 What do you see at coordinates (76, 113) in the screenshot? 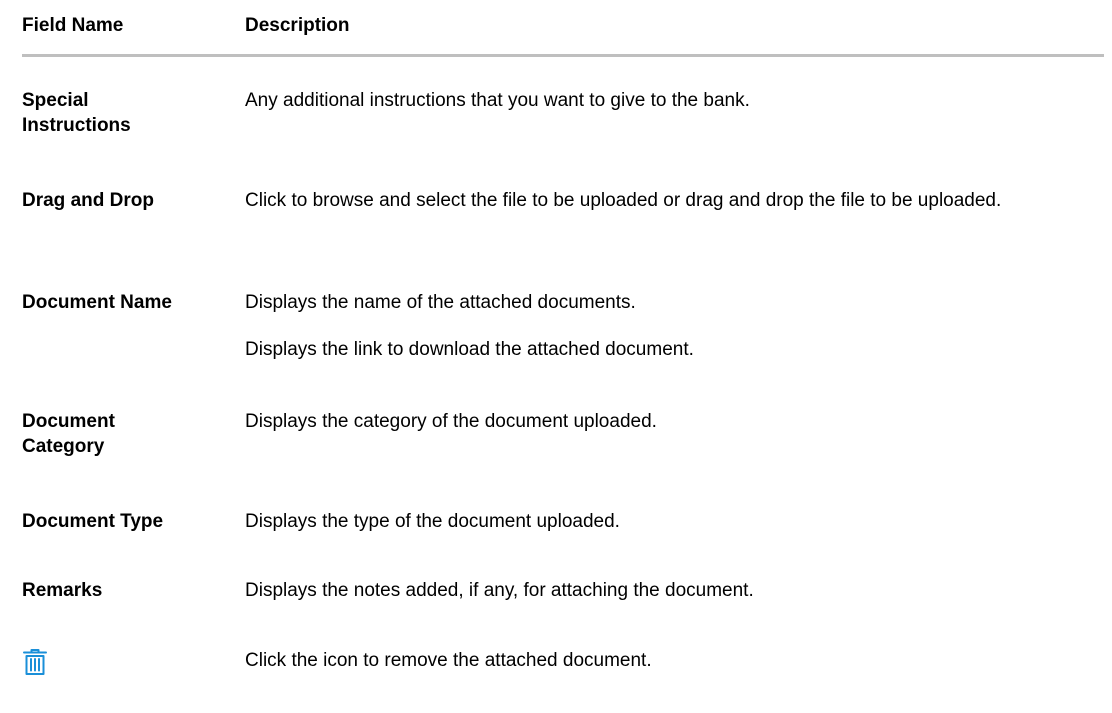
I see `field-name: Special Instructions` at bounding box center [76, 113].